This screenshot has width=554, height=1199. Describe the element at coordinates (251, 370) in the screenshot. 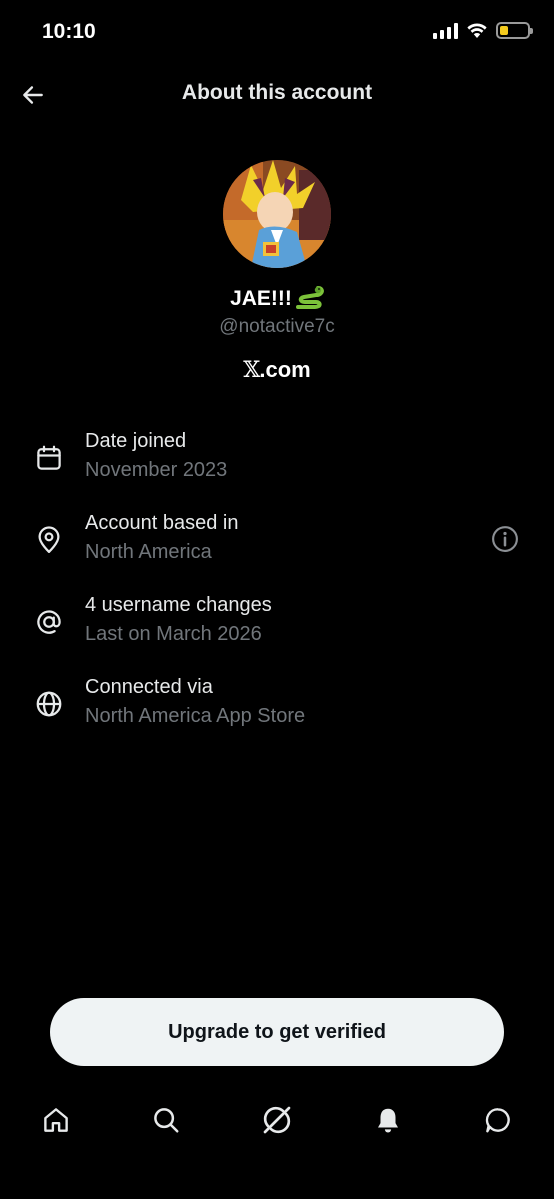

I see `x-logo-icon: 𝕏` at that location.